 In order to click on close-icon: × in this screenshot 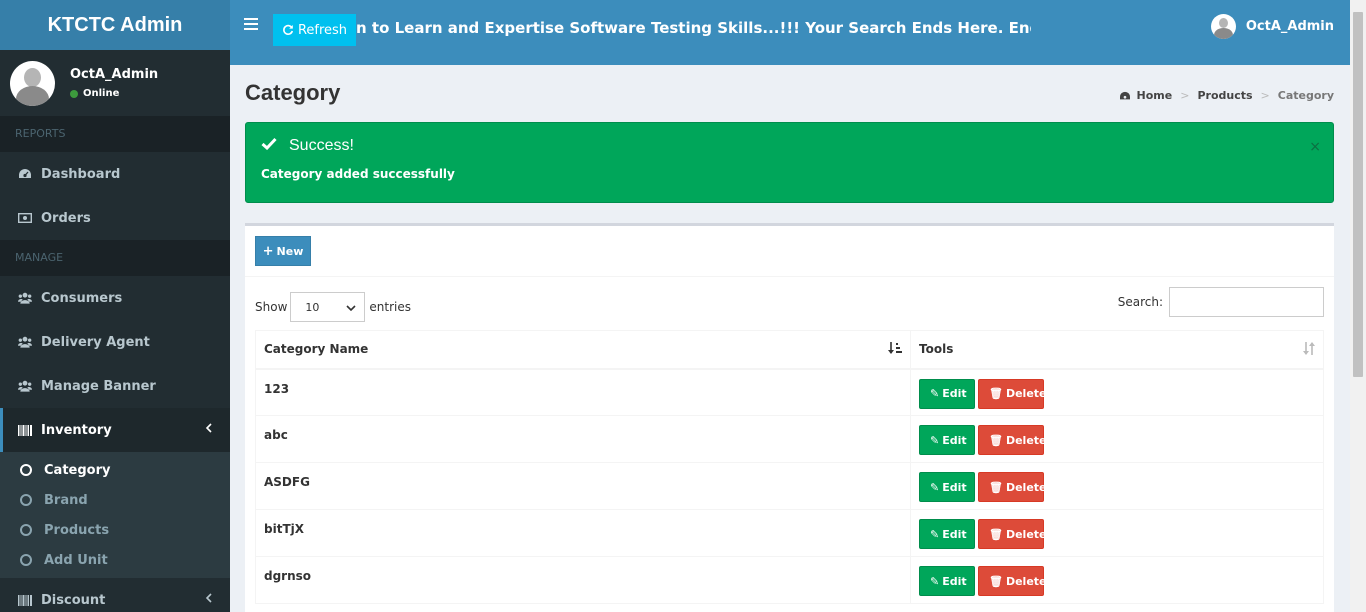, I will do `click(1315, 147)`.